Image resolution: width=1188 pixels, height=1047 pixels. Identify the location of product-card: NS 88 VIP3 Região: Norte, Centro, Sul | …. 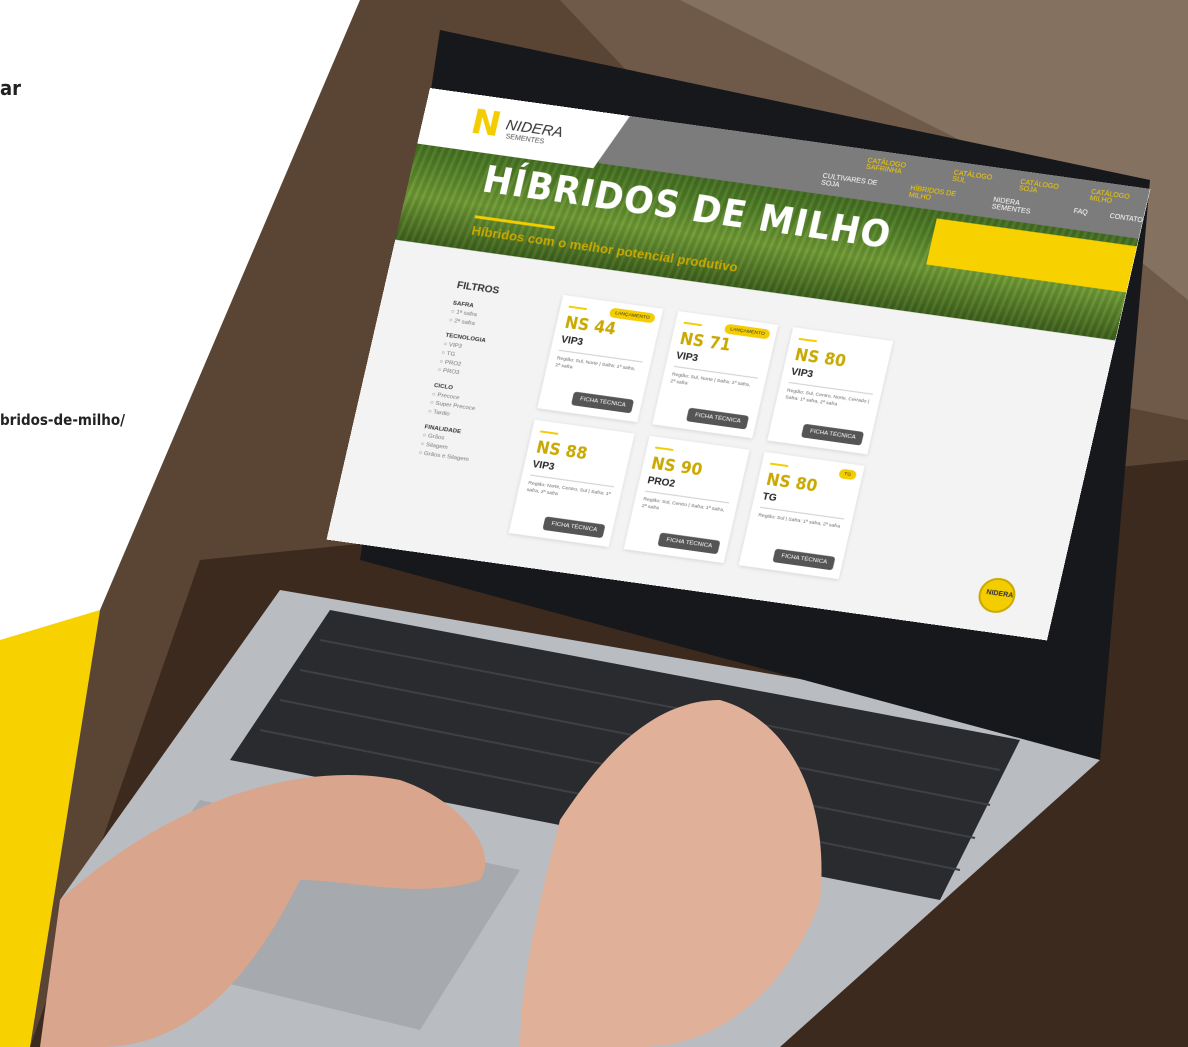
(571, 483).